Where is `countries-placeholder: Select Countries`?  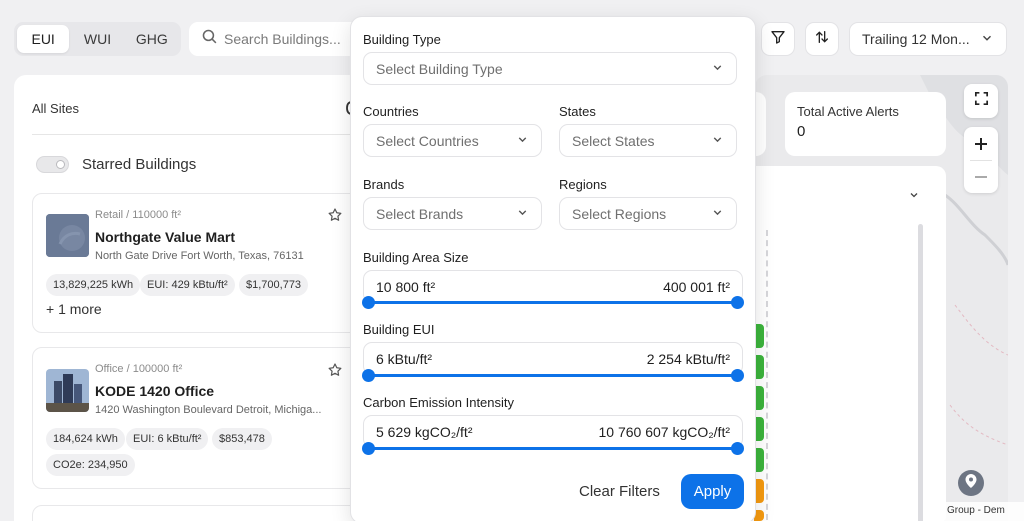
countries-placeholder: Select Countries is located at coordinates (427, 140).